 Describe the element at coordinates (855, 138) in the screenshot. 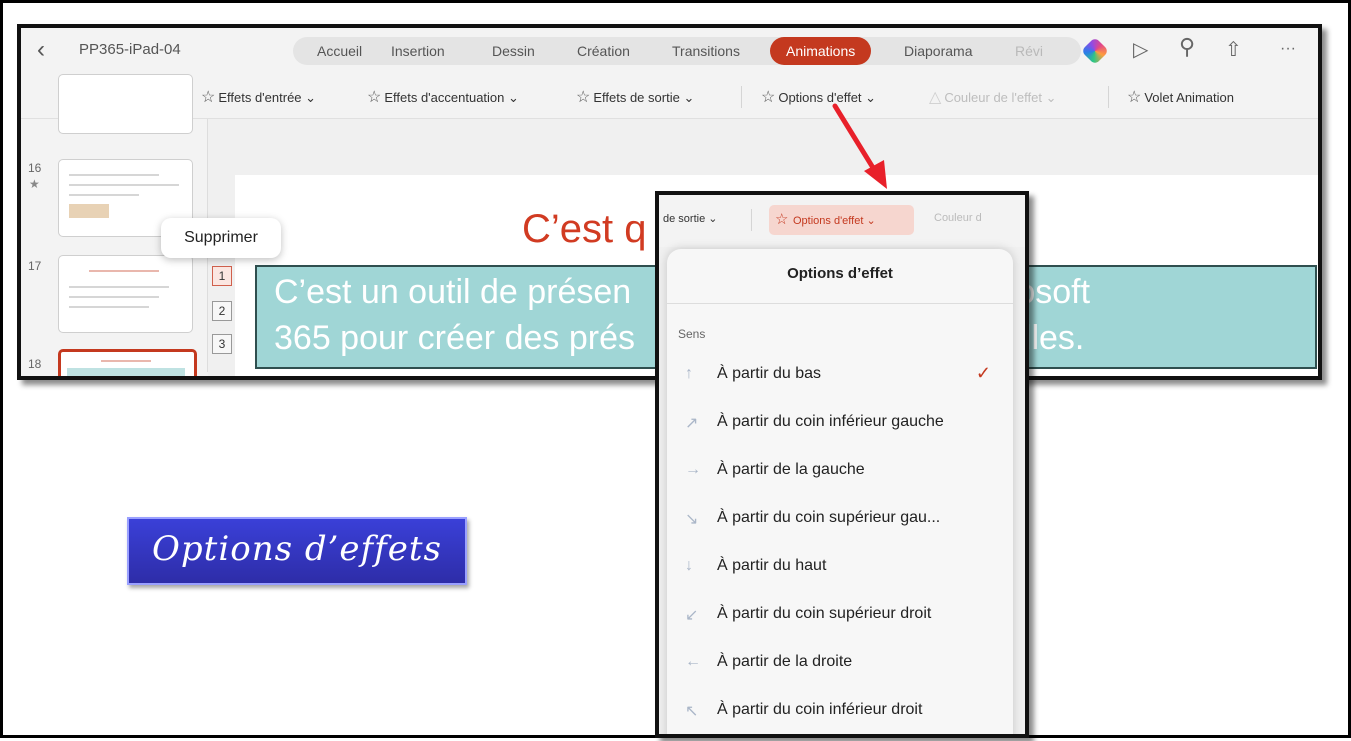

I see `arrow-shaft` at that location.